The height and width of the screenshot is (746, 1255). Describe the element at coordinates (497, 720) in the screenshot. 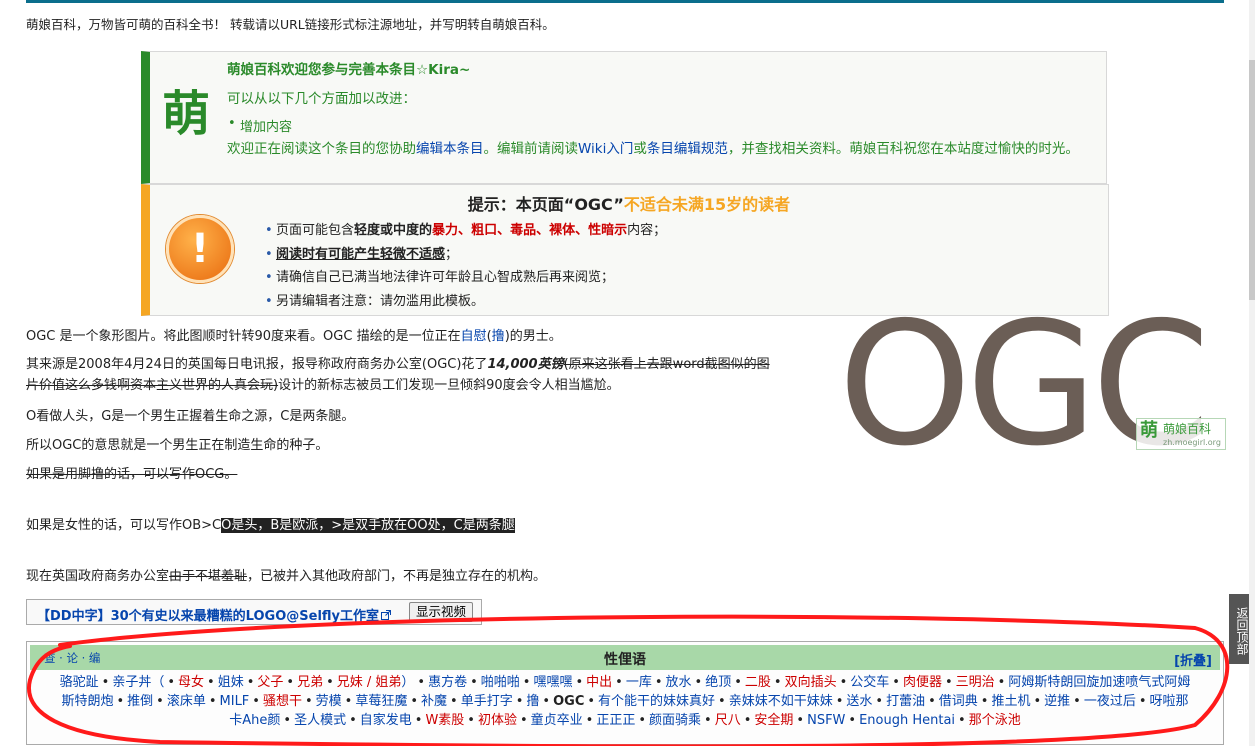

I see `navbox-link: 初体验` at that location.